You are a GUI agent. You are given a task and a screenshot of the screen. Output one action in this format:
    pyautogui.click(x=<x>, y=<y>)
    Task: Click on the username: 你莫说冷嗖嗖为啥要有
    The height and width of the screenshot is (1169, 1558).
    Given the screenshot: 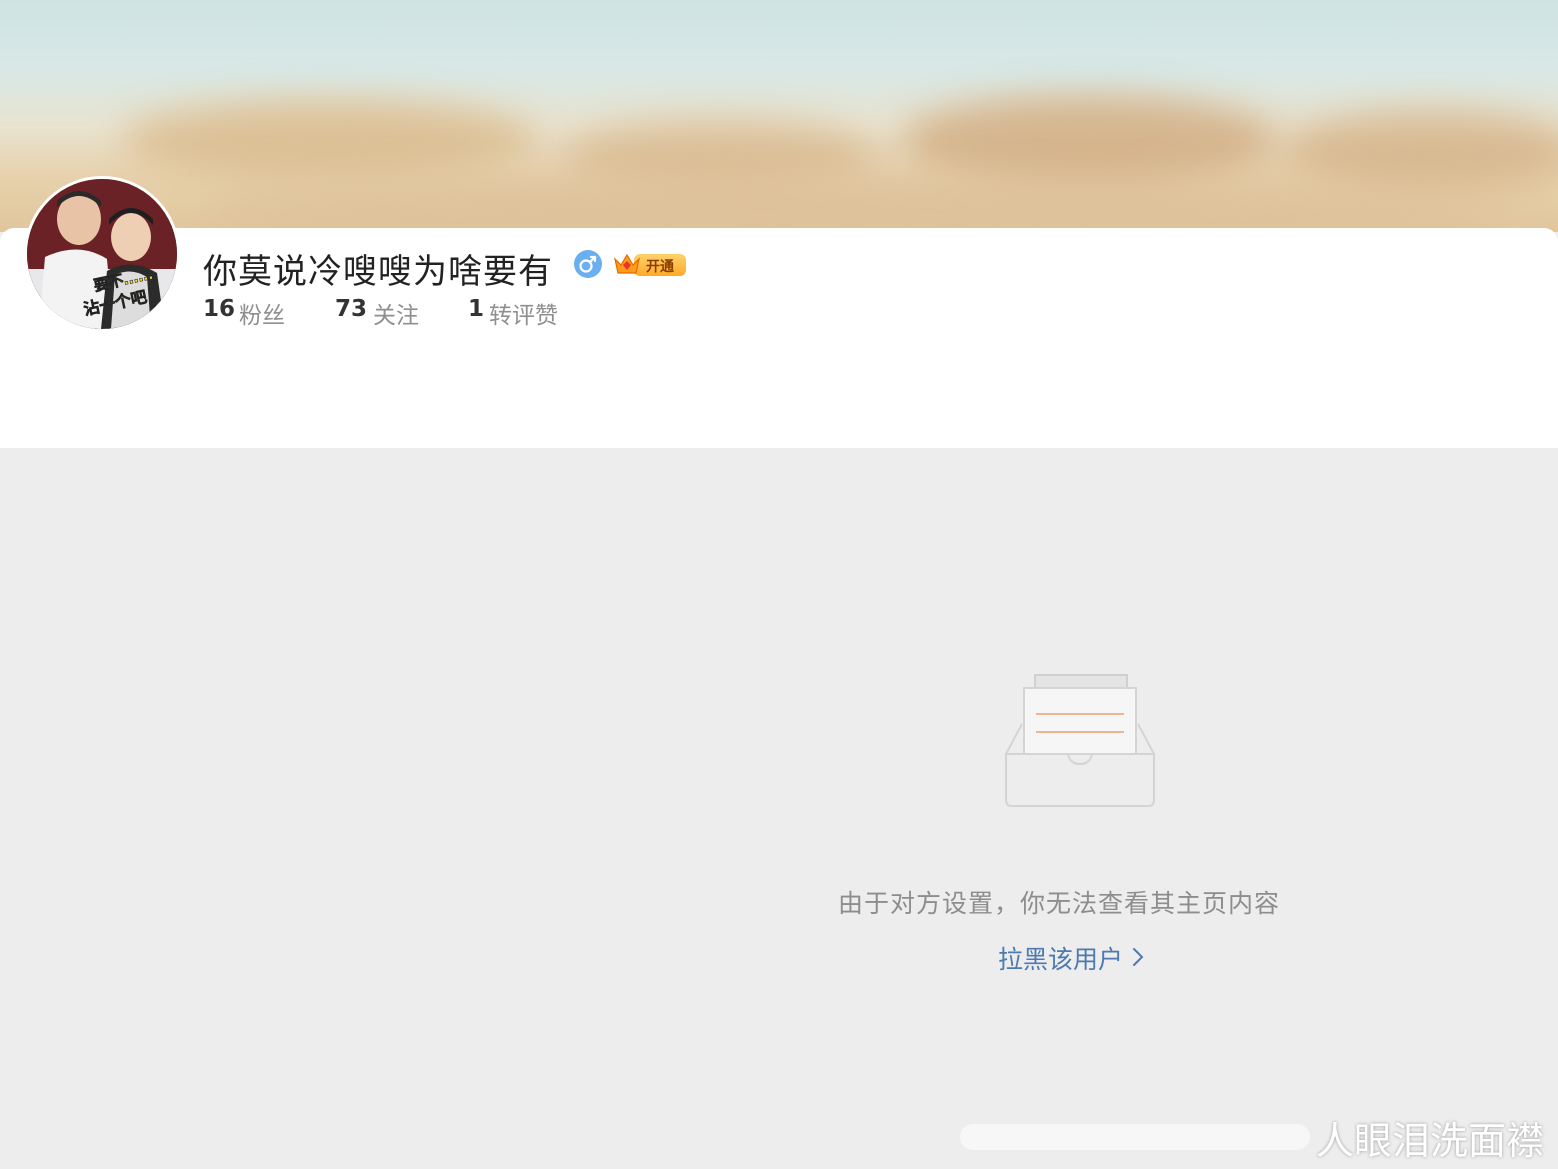 What is the action you would take?
    pyautogui.click(x=378, y=272)
    